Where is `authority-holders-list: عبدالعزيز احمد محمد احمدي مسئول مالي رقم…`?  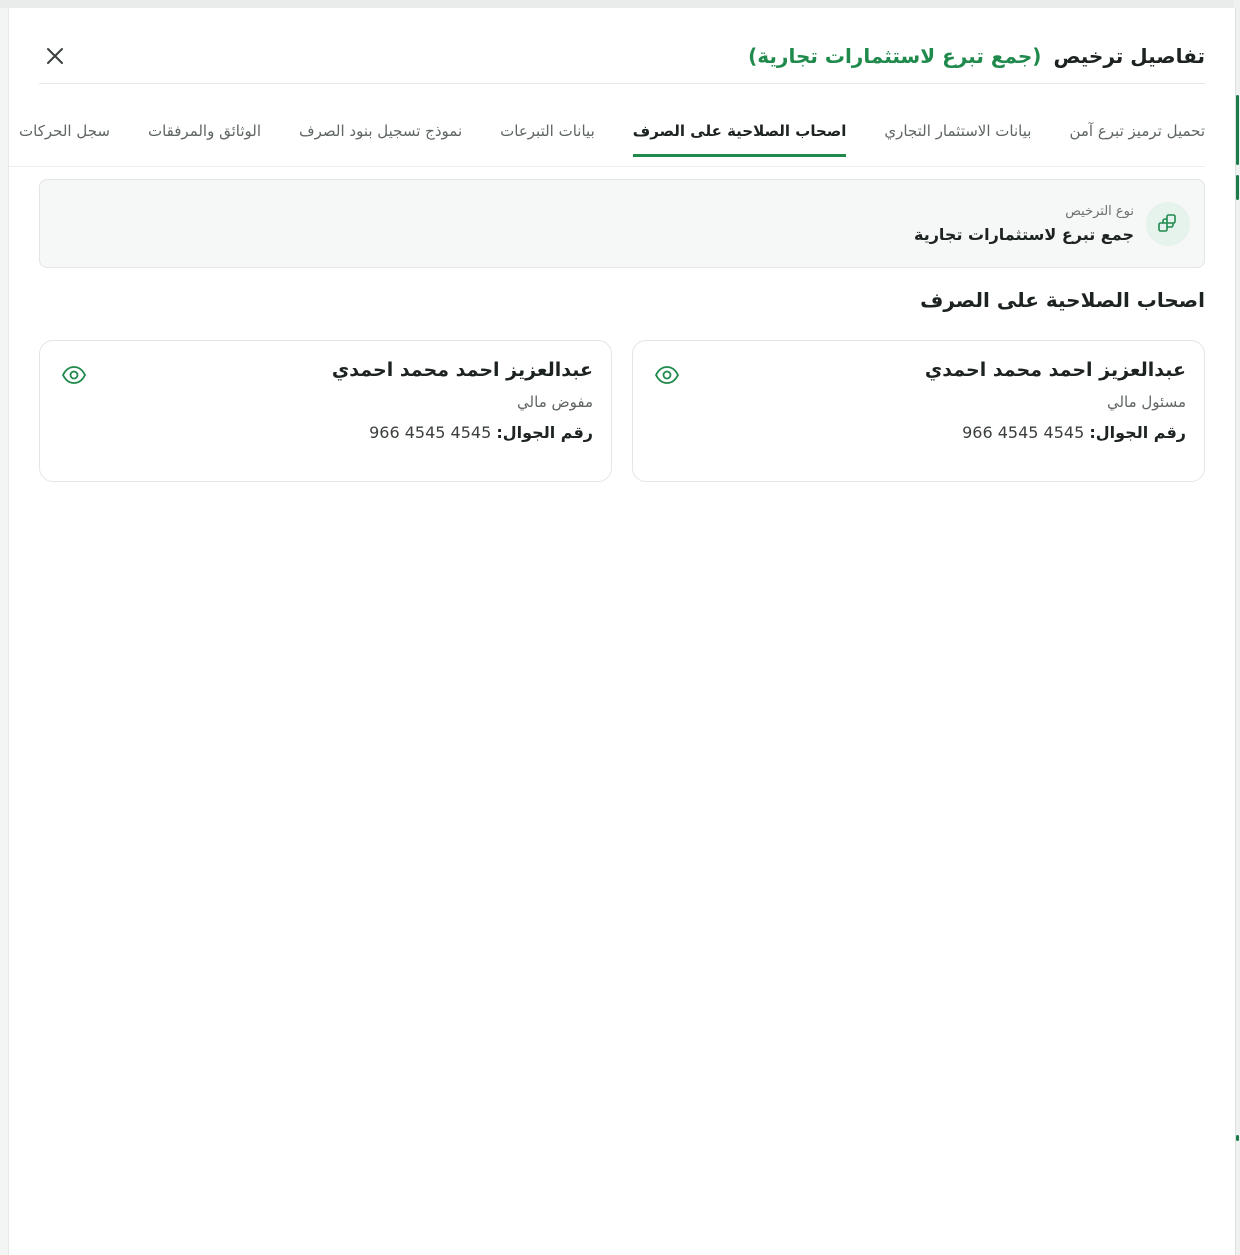
authority-holders-list: عبدالعزيز احمد محمد احمدي مسئول مالي رقم… is located at coordinates (622, 411).